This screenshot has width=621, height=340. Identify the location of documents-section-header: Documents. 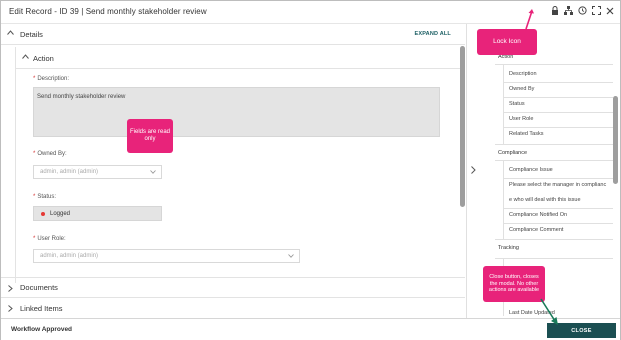
(233, 287).